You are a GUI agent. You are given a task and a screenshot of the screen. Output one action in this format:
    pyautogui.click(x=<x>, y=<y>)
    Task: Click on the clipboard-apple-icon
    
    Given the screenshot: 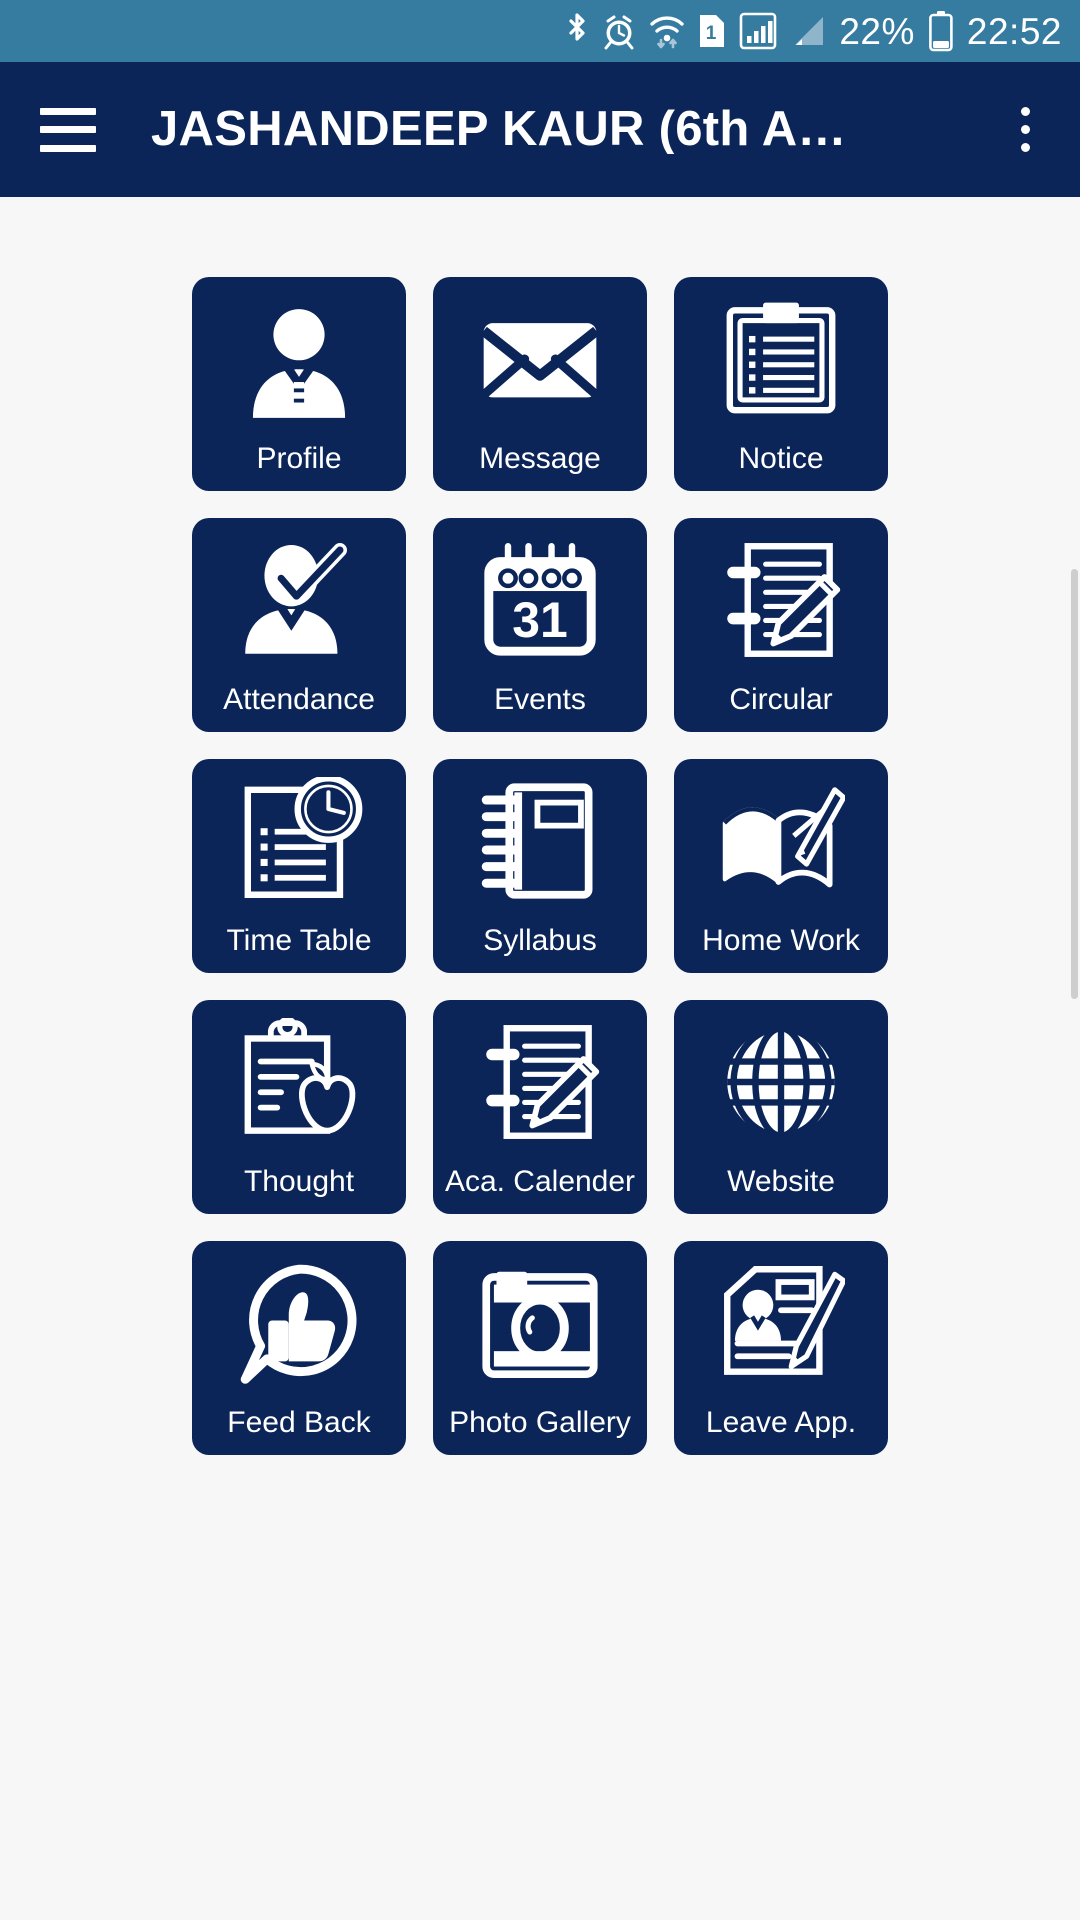 What is the action you would take?
    pyautogui.click(x=299, y=1082)
    